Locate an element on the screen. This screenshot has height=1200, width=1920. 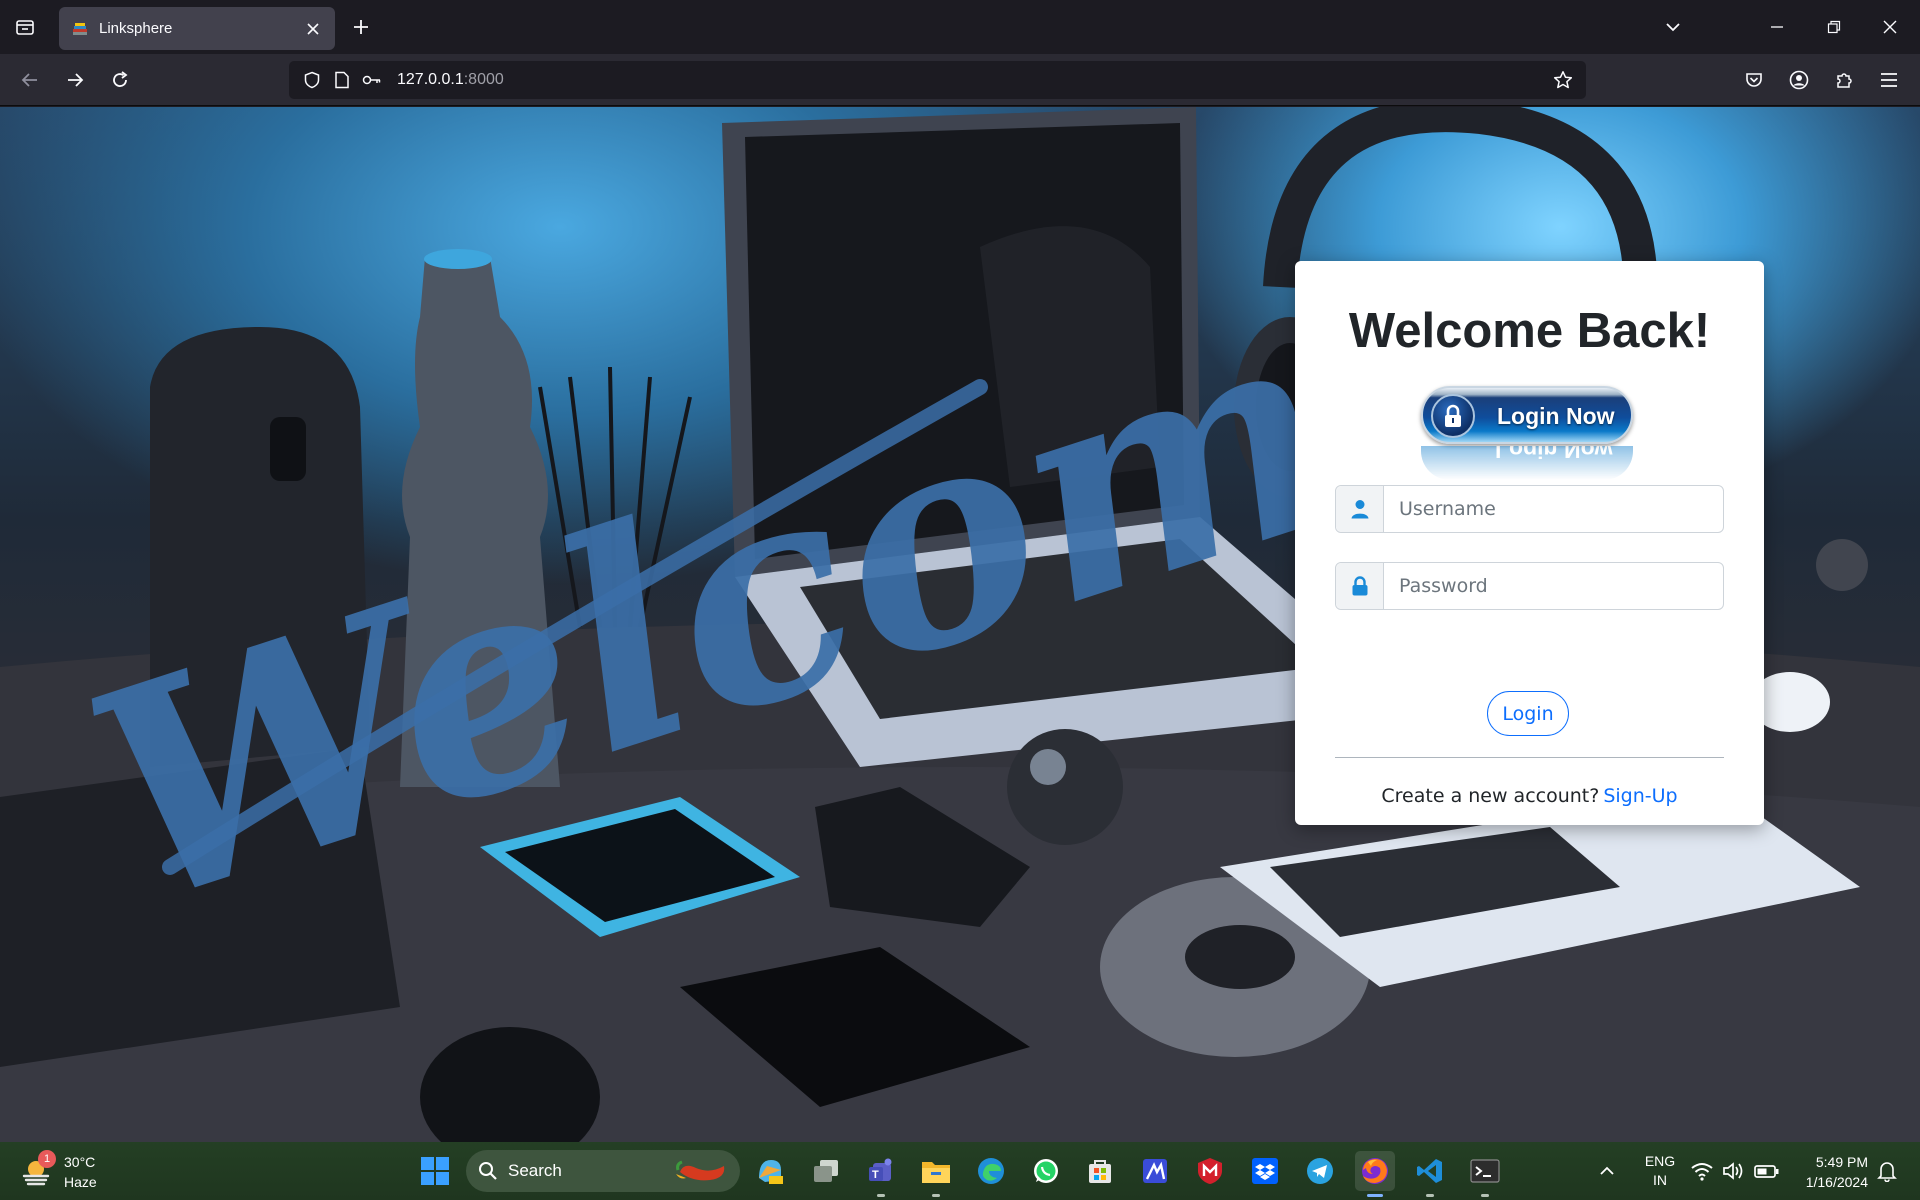
volume-icon is located at coordinates (1733, 1171).